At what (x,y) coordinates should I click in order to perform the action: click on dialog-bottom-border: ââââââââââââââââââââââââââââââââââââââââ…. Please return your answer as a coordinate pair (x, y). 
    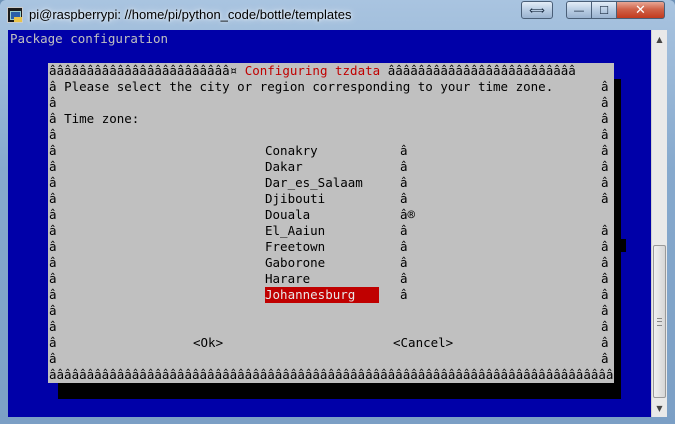
    Looking at the image, I should click on (331, 374).